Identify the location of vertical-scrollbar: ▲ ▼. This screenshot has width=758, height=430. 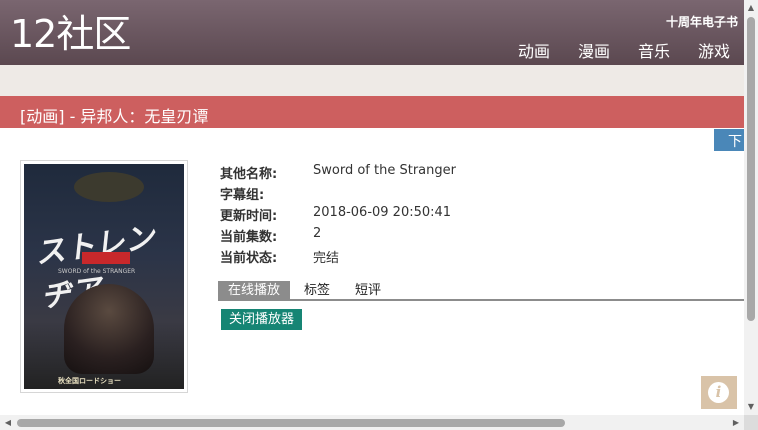
(751, 207).